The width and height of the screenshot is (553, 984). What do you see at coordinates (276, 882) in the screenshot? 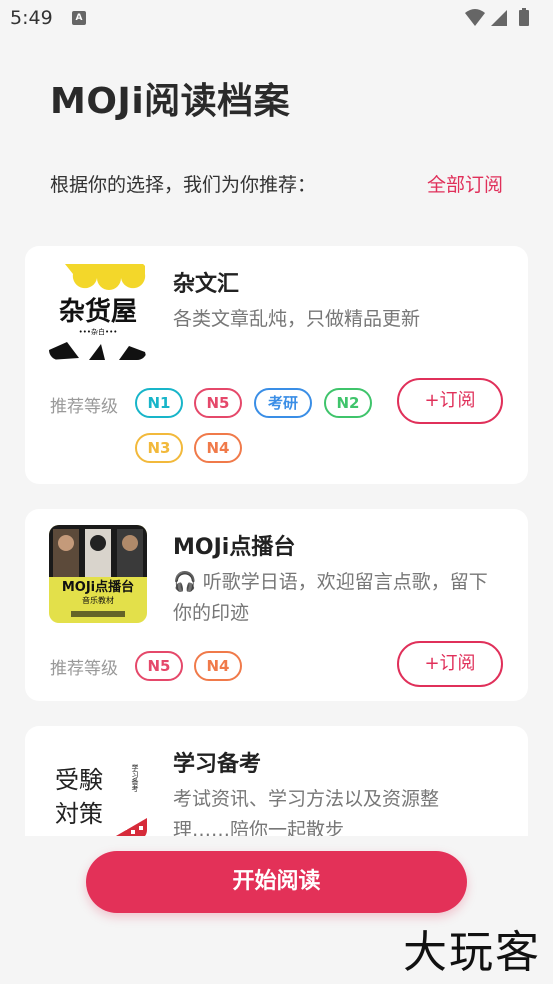
I see `start-reading-button: 开始阅读` at bounding box center [276, 882].